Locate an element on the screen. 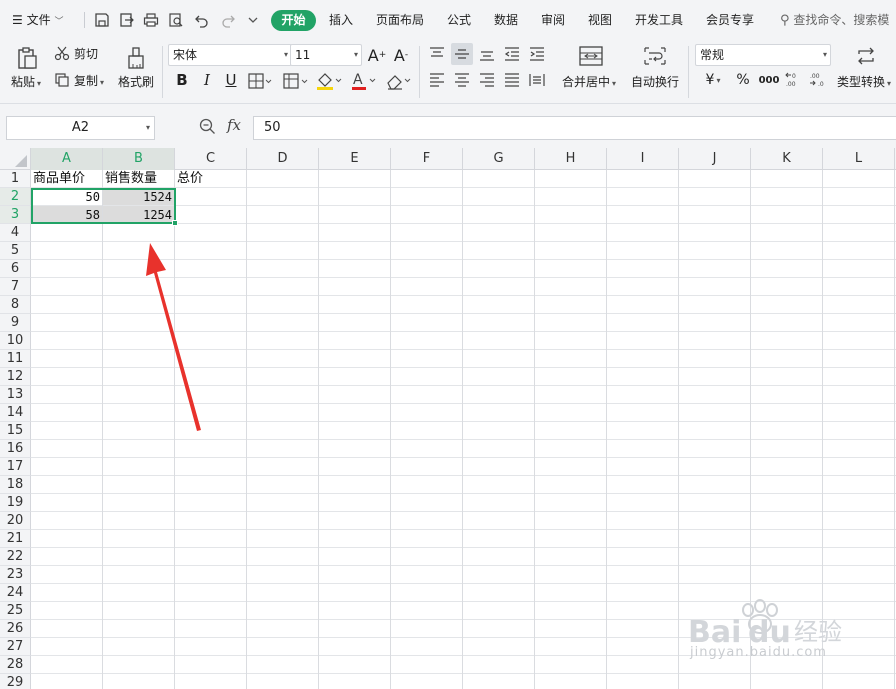 The width and height of the screenshot is (896, 689). command-search: ⚲ 查找命令、搜索模 is located at coordinates (834, 20).